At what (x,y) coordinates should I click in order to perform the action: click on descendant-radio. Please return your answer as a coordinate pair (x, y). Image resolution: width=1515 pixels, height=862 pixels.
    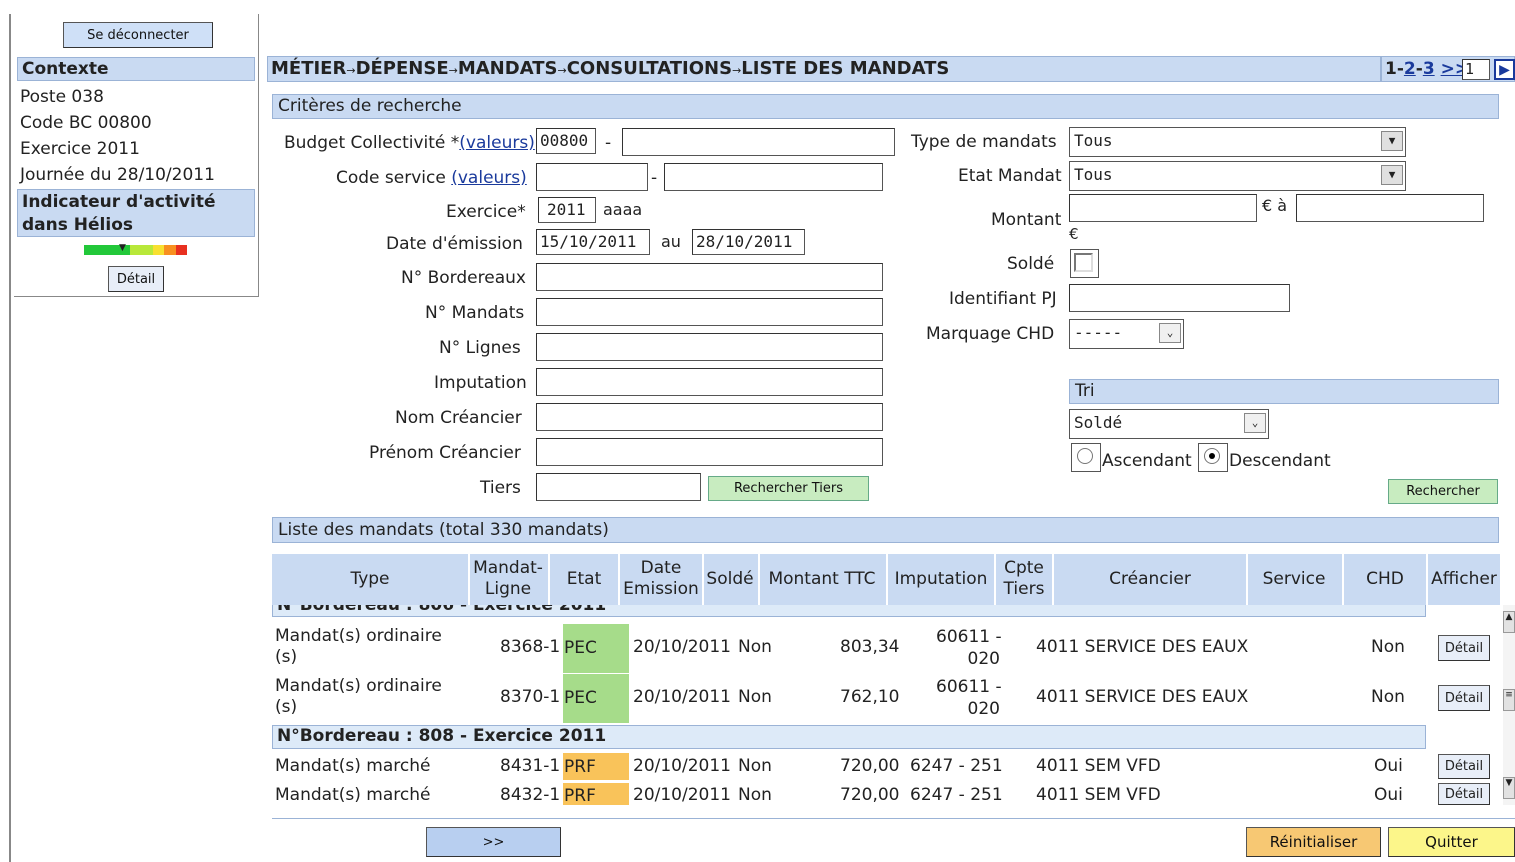
    Looking at the image, I should click on (1212, 456).